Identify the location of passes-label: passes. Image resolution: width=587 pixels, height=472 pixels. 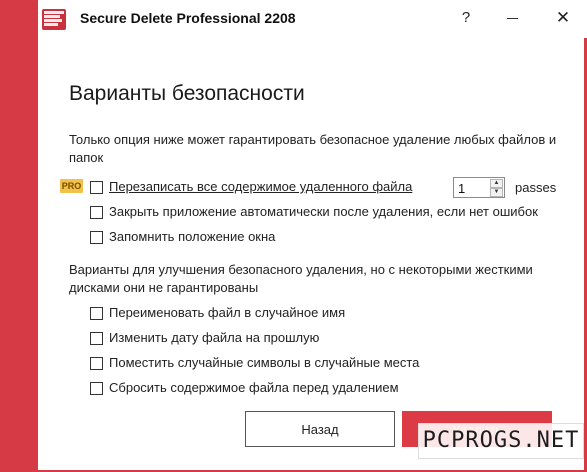
(536, 187).